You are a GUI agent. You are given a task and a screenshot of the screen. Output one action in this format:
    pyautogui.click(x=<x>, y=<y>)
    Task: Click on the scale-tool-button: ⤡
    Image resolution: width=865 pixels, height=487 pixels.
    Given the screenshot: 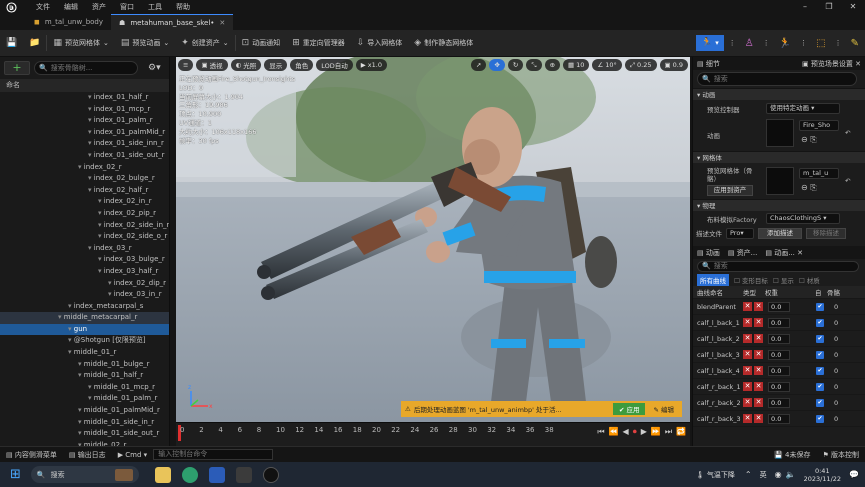 What is the action you would take?
    pyautogui.click(x=534, y=65)
    